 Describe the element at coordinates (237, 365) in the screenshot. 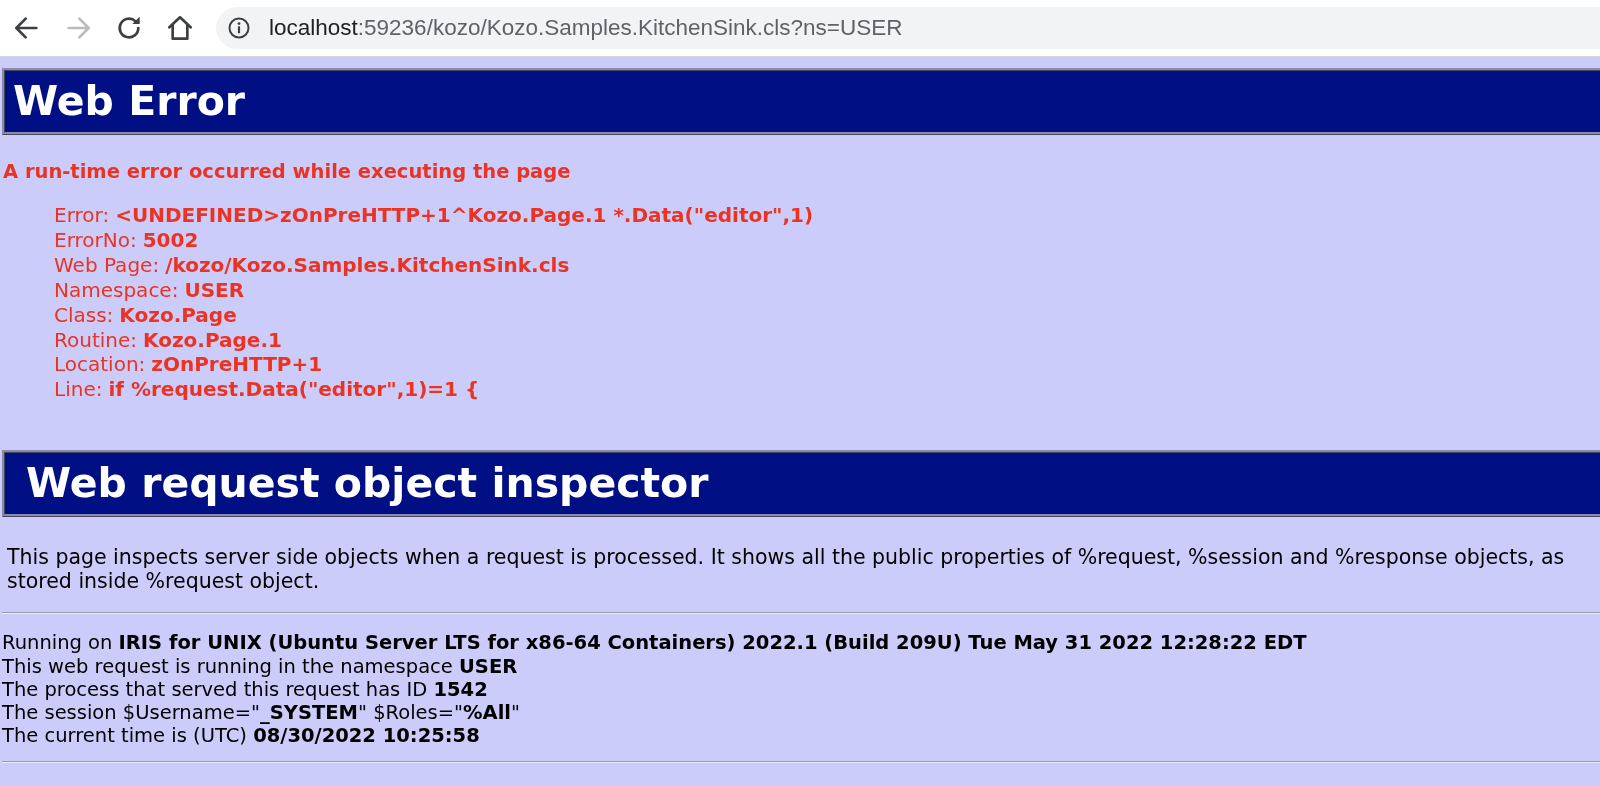

I see `detail-value: zOnPreHTTP+1` at that location.